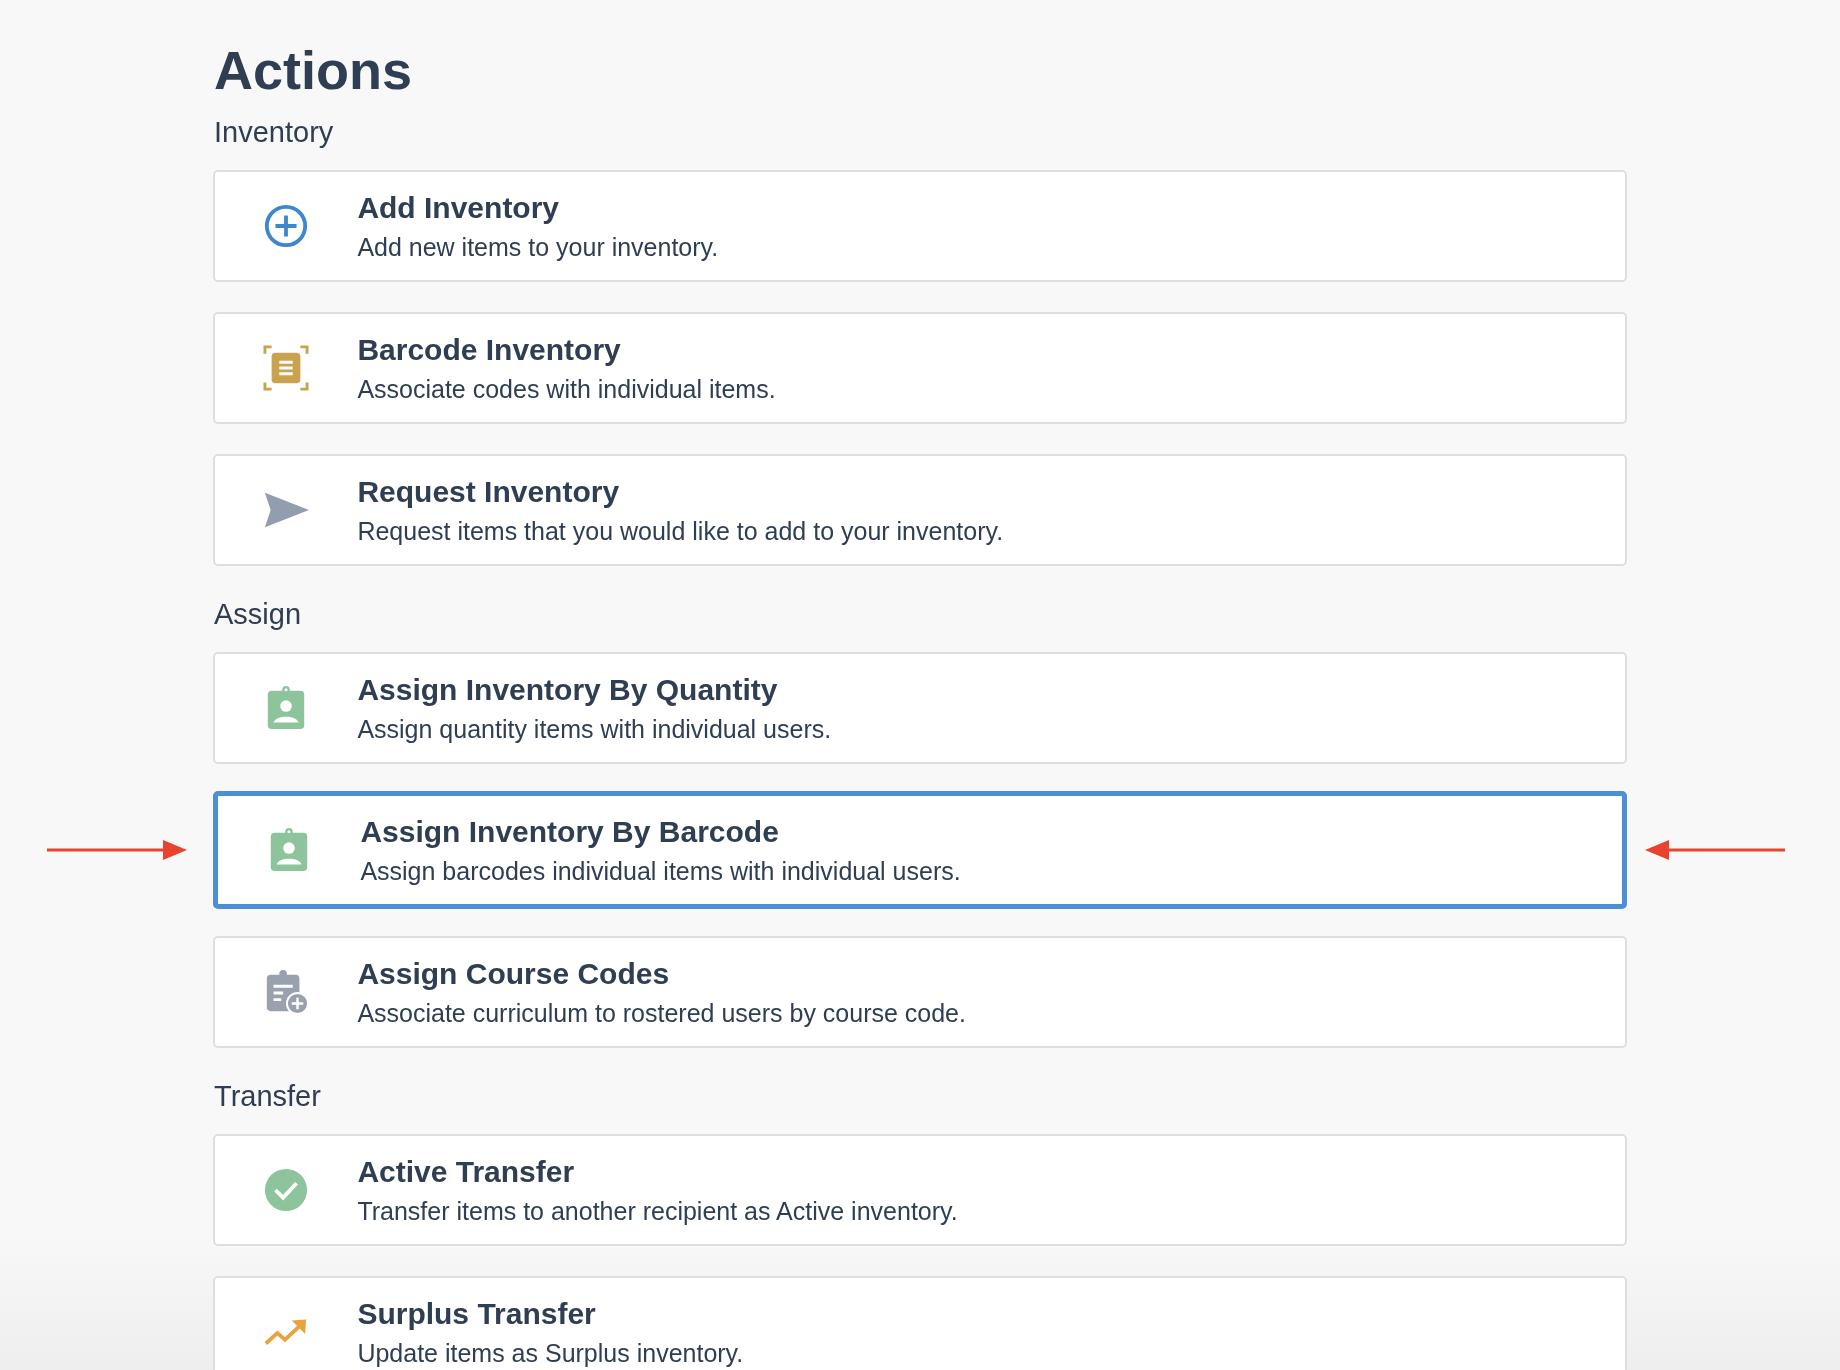 Image resolution: width=1840 pixels, height=1370 pixels. What do you see at coordinates (477, 1313) in the screenshot?
I see `action-title: Surplus Transfer` at bounding box center [477, 1313].